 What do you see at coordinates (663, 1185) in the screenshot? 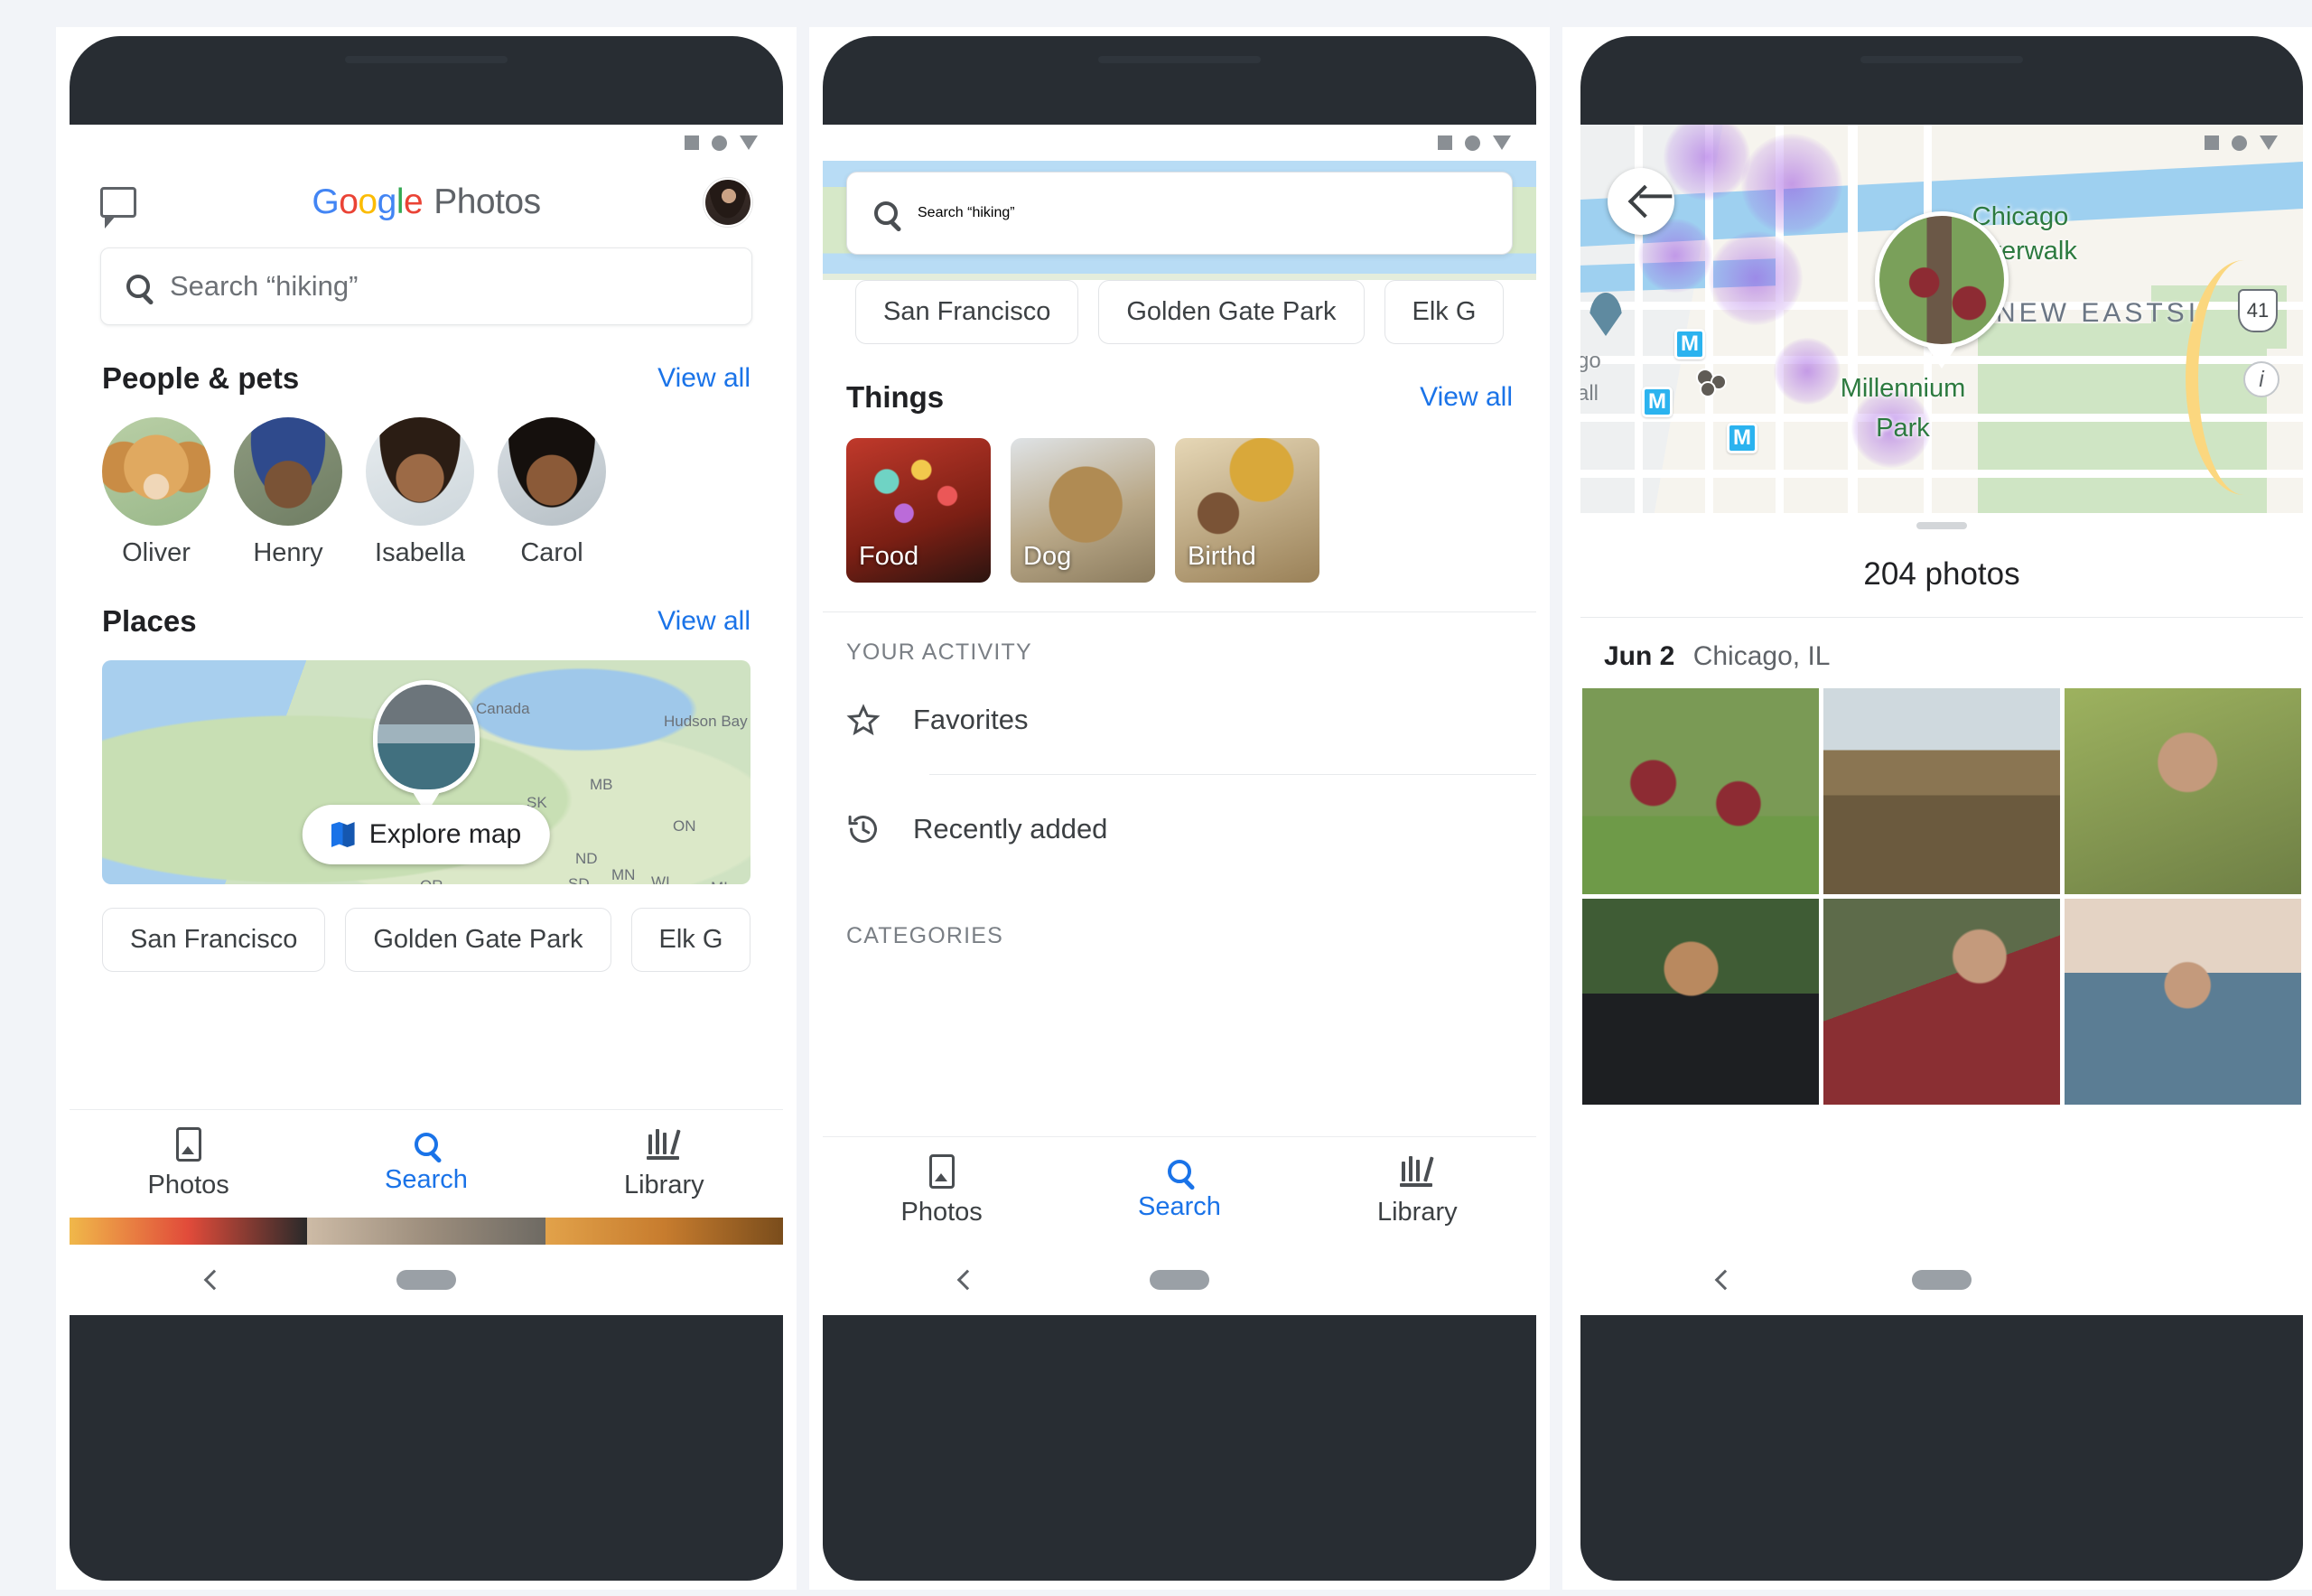
I see `tab-library-label: Library` at bounding box center [663, 1185].